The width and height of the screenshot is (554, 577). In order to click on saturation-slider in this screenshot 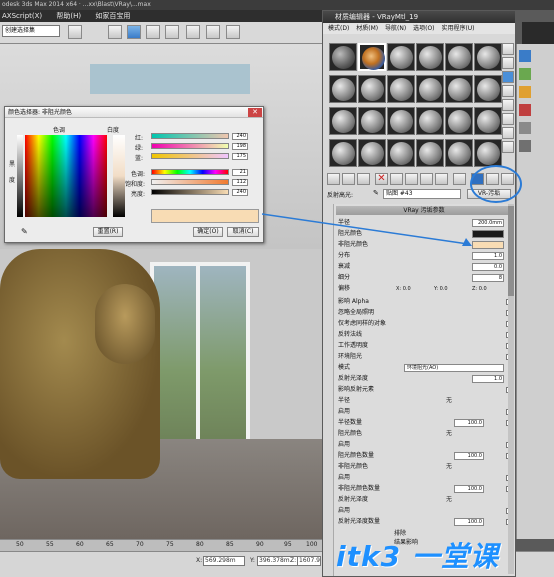, I will do `click(190, 182)`.